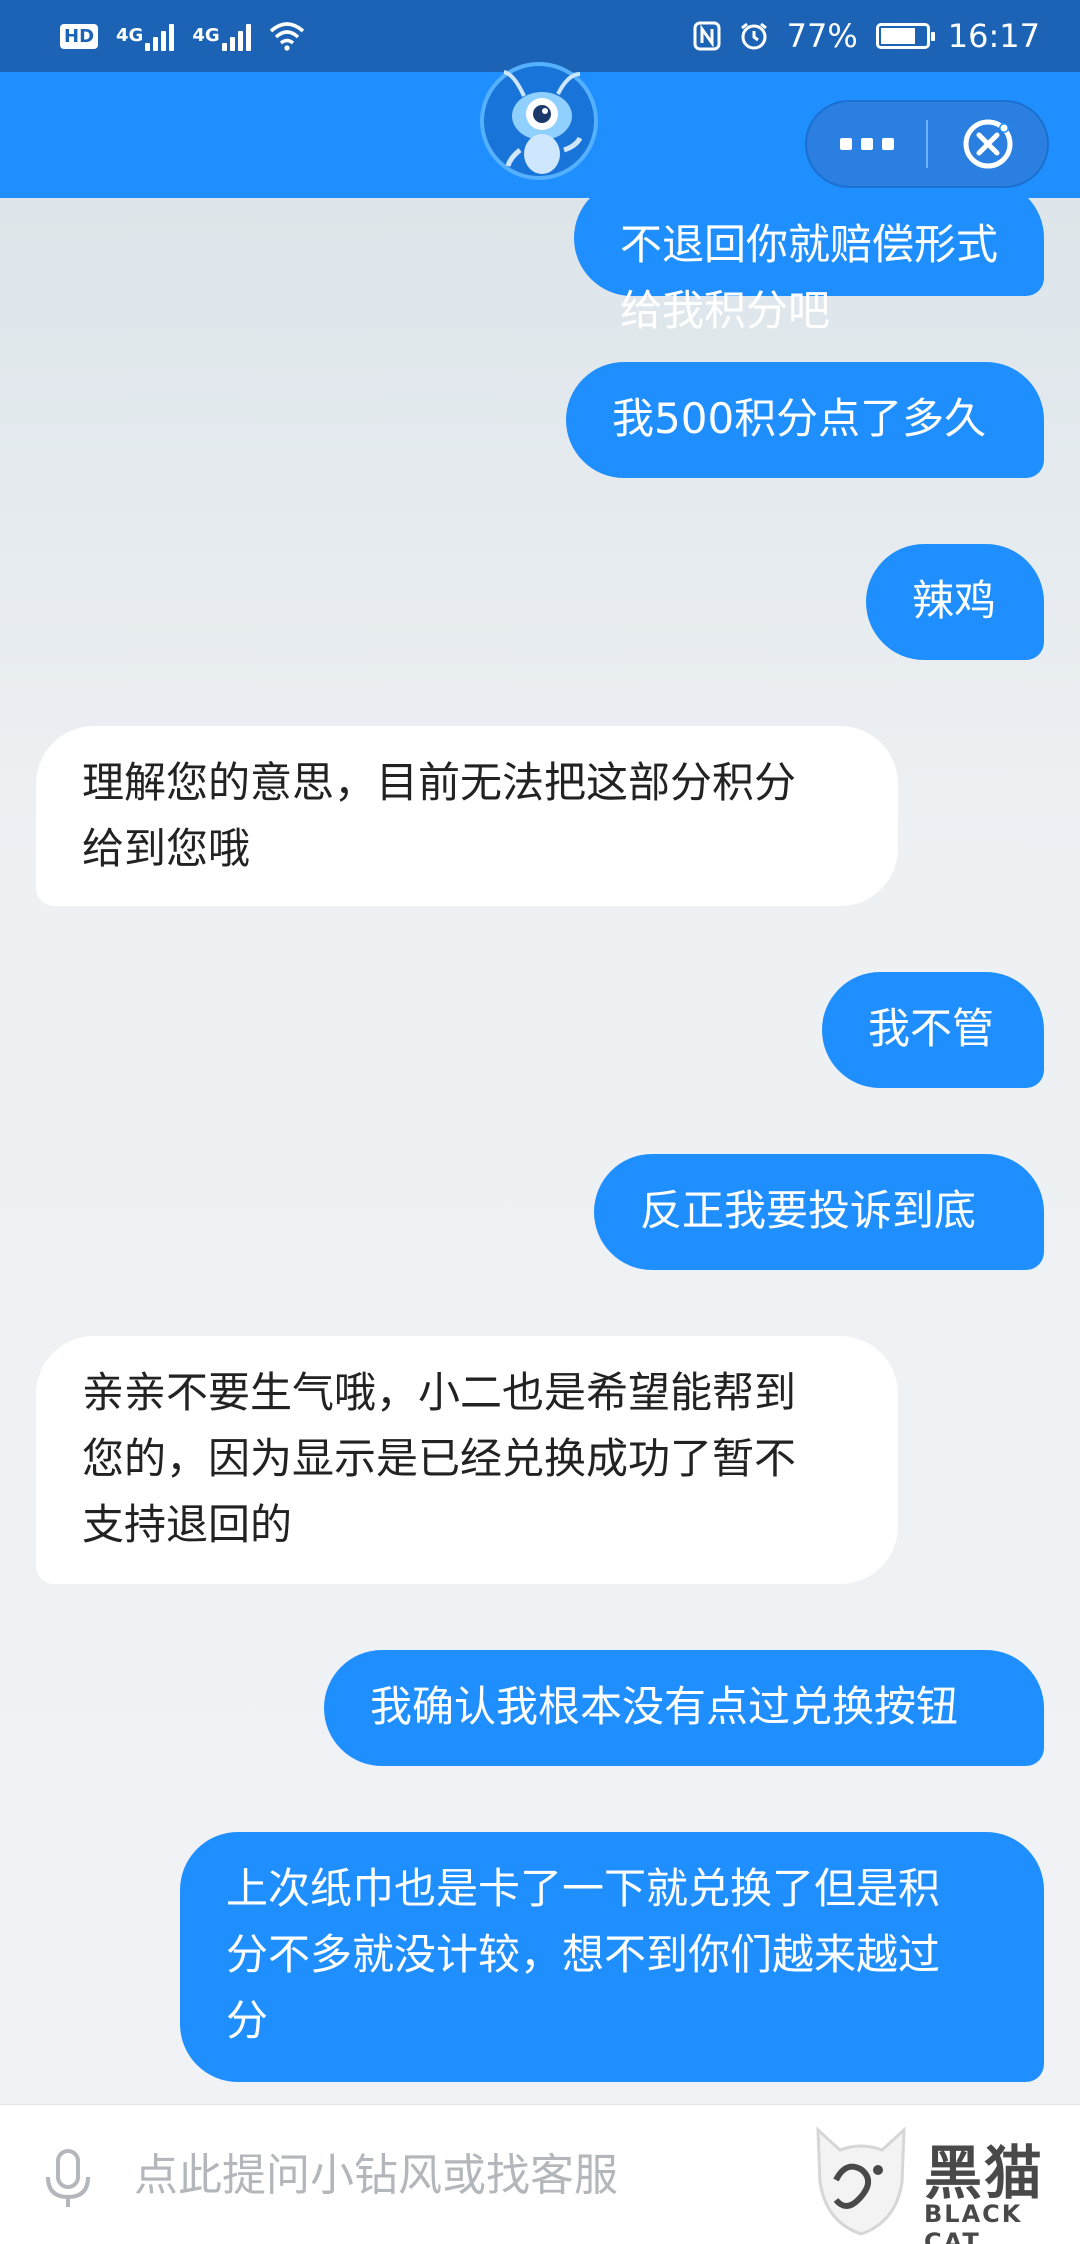  I want to click on black-cat-watermark: 黑猫 BLACK CAT, so click(941, 2182).